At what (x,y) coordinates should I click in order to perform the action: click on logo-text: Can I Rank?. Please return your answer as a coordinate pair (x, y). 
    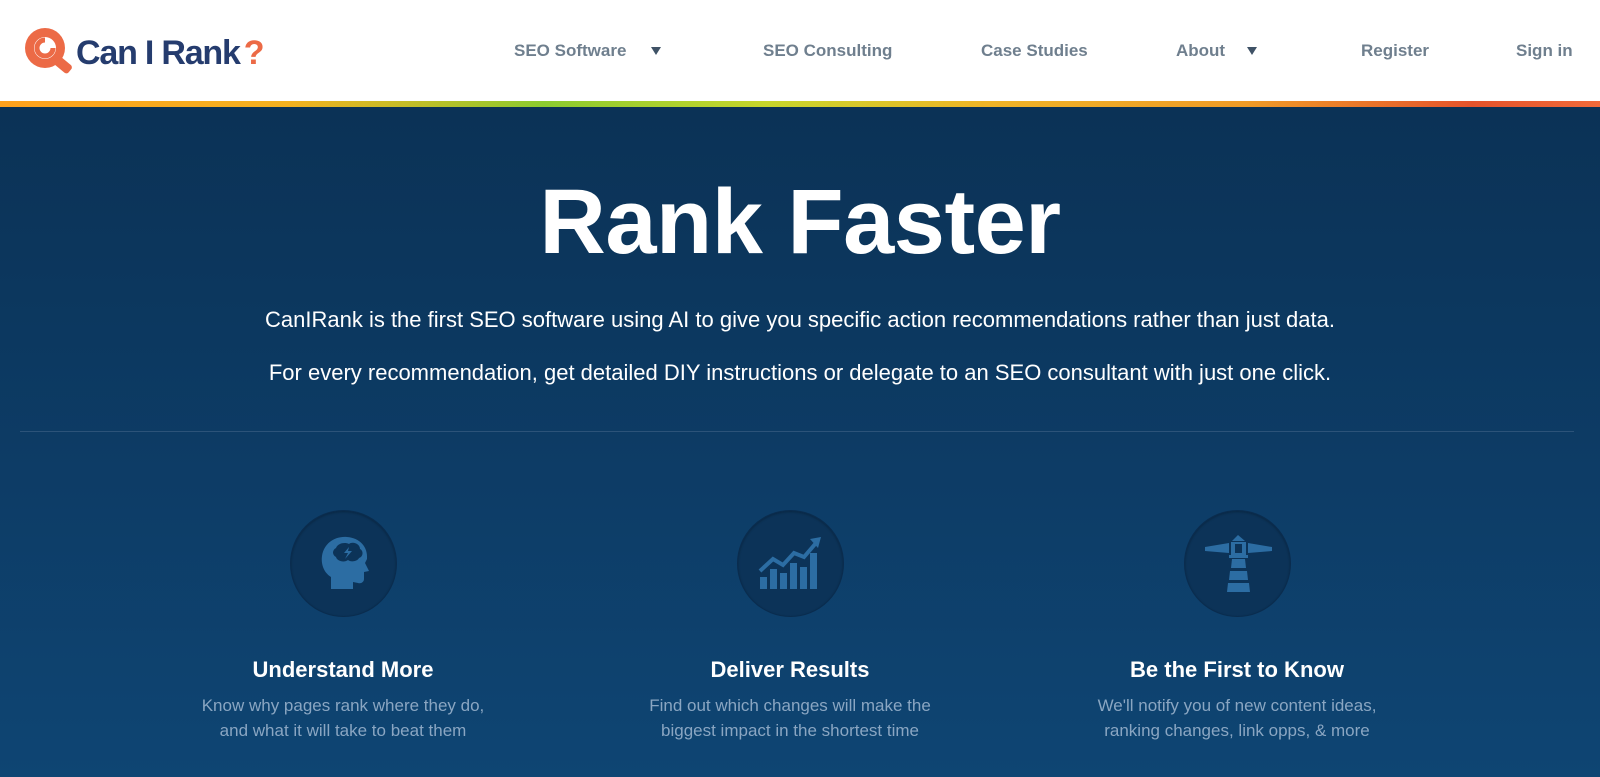
    Looking at the image, I should click on (170, 52).